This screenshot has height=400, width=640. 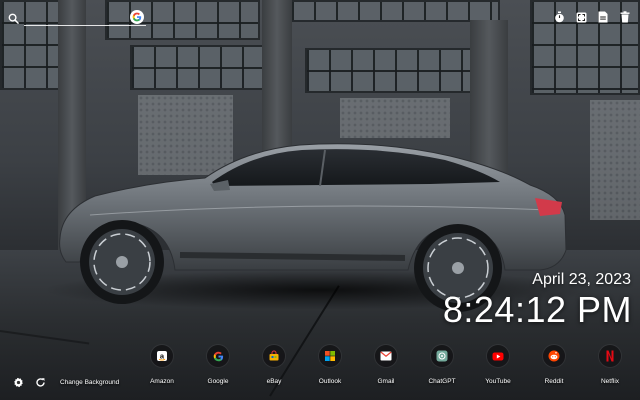 What do you see at coordinates (274, 356) in the screenshot?
I see `ebay-icon` at bounding box center [274, 356].